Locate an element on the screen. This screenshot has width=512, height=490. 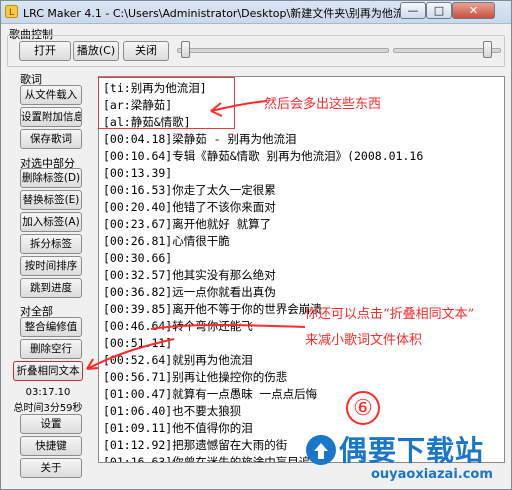
watermark-en: ouyaoxiazai.com is located at coordinates (432, 474).